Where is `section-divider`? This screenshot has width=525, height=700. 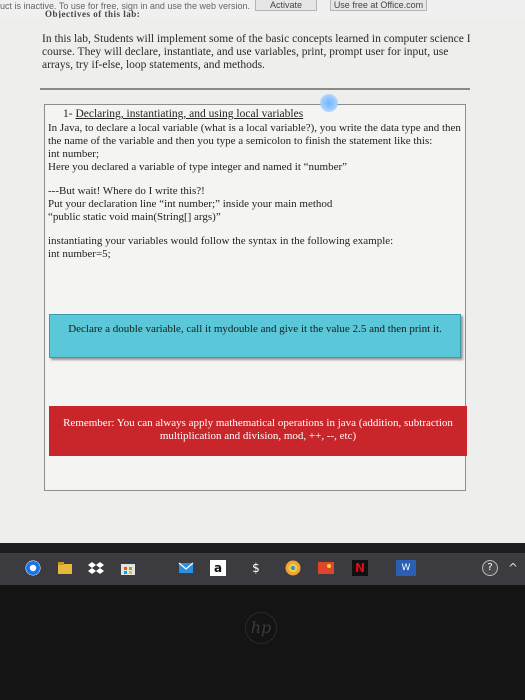 section-divider is located at coordinates (255, 89).